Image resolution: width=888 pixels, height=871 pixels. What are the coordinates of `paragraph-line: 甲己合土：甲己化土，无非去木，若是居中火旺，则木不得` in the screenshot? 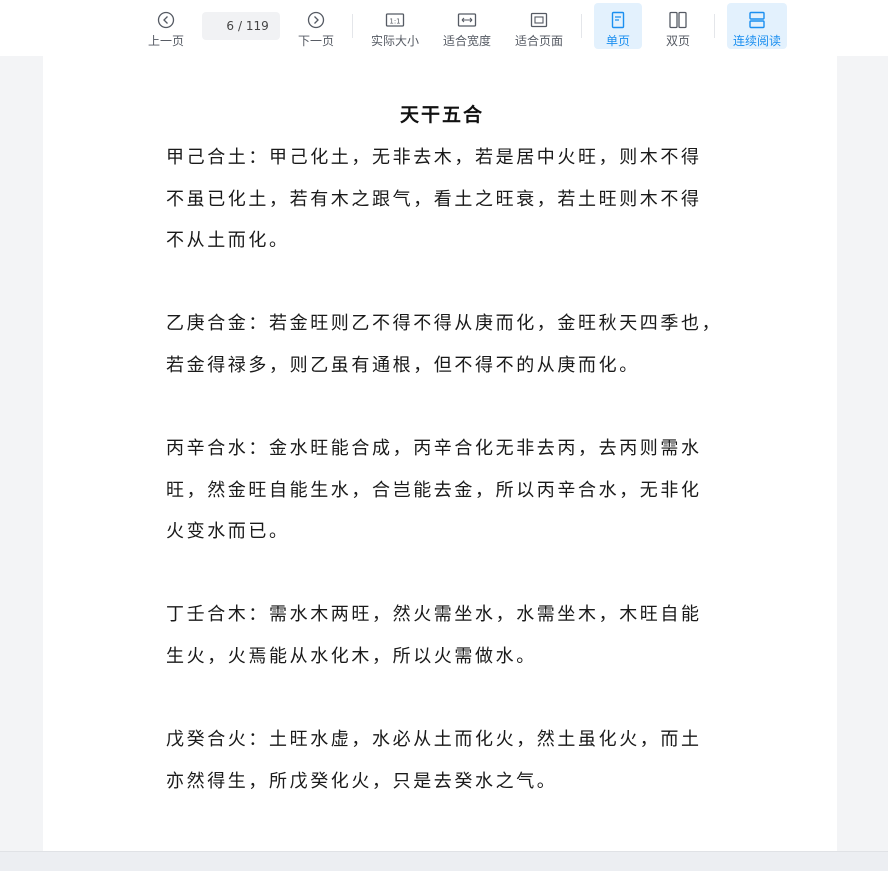 It's located at (434, 157).